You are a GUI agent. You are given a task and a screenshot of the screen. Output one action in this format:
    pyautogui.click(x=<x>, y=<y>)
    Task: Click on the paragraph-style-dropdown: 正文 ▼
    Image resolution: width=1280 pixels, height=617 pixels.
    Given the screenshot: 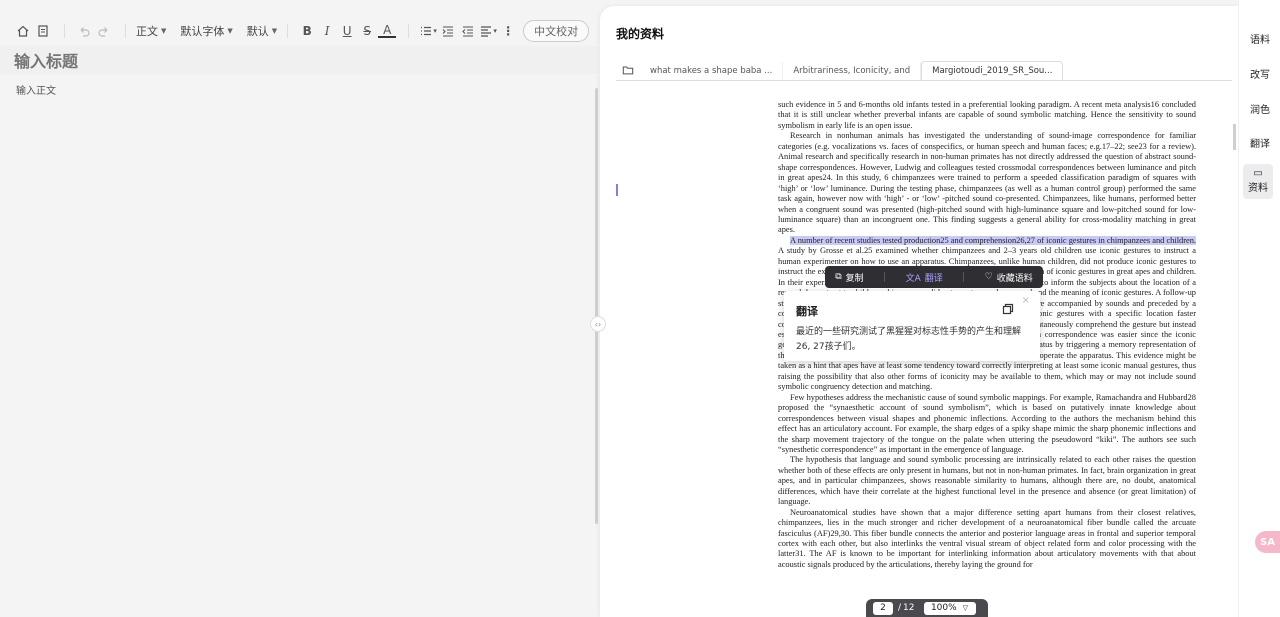 What is the action you would take?
    pyautogui.click(x=151, y=31)
    